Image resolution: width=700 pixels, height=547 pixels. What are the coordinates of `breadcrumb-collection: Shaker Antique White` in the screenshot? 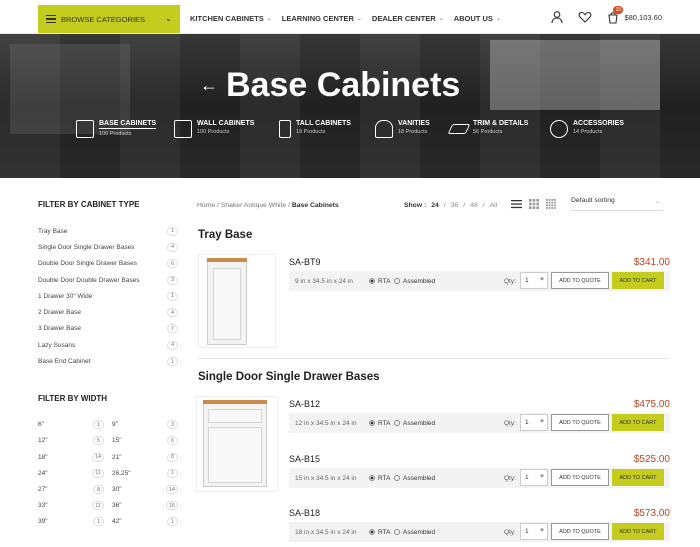 It's located at (253, 205).